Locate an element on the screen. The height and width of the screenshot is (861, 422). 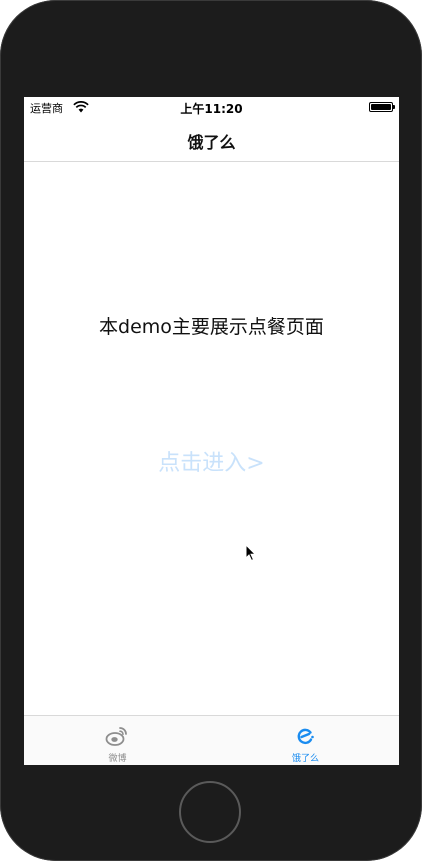
tab-eleme: 饿了么 is located at coordinates (305, 740).